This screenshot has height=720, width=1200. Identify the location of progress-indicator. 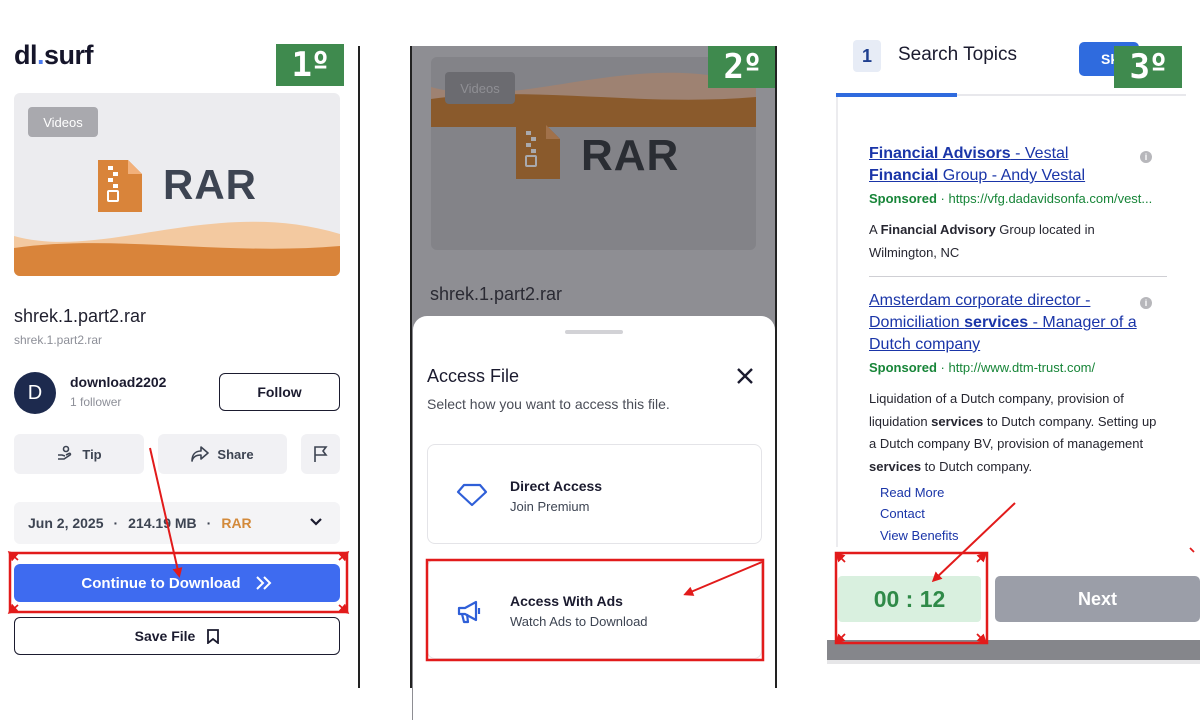
(896, 95).